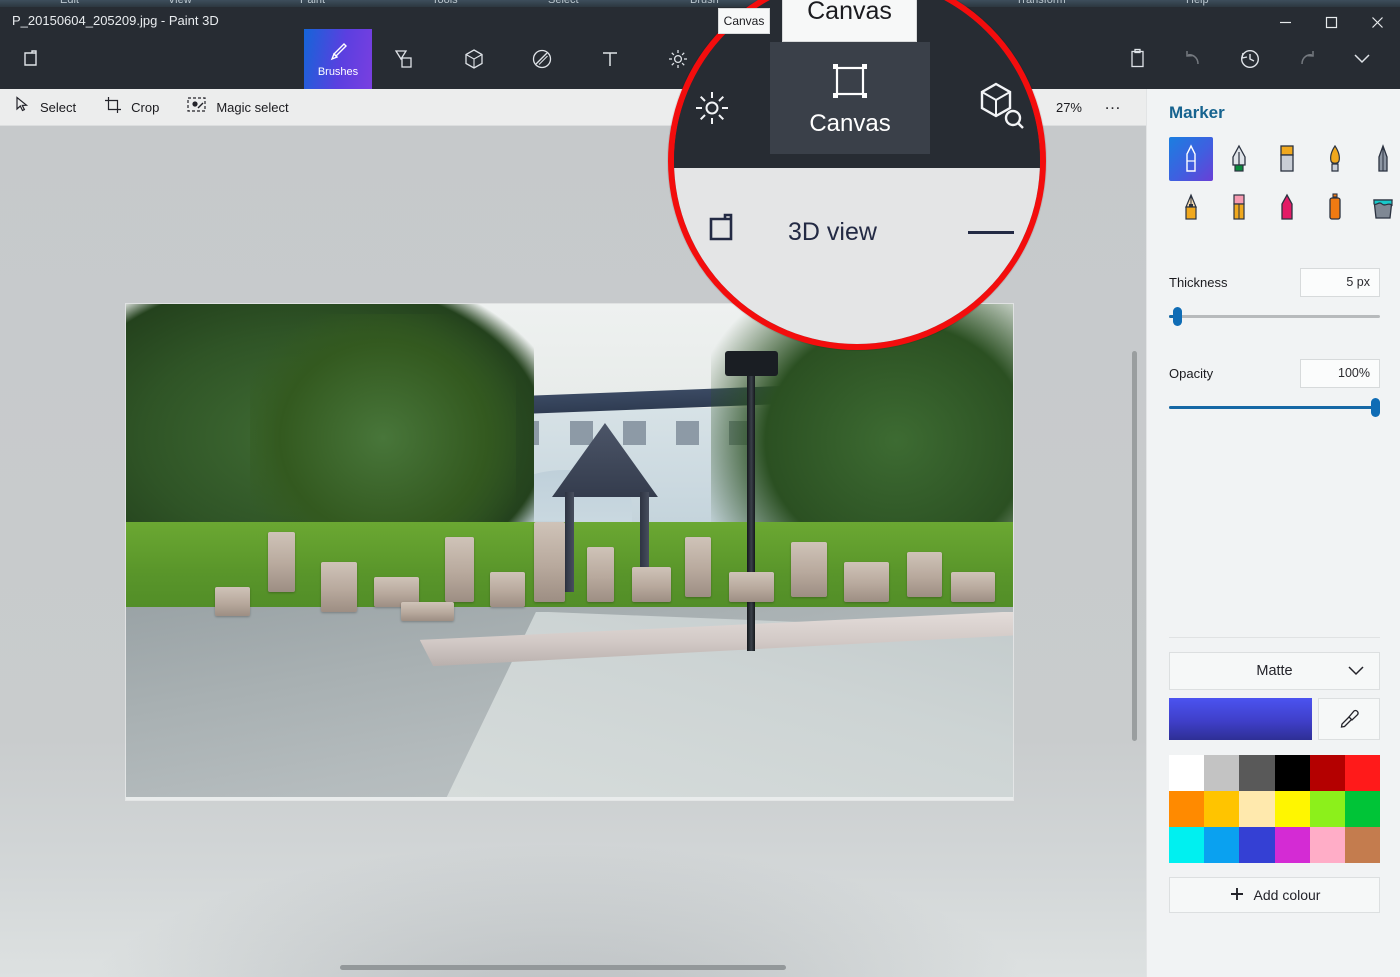 This screenshot has height=977, width=1400. Describe the element at coordinates (1287, 207) in the screenshot. I see `brush-crayon` at that location.